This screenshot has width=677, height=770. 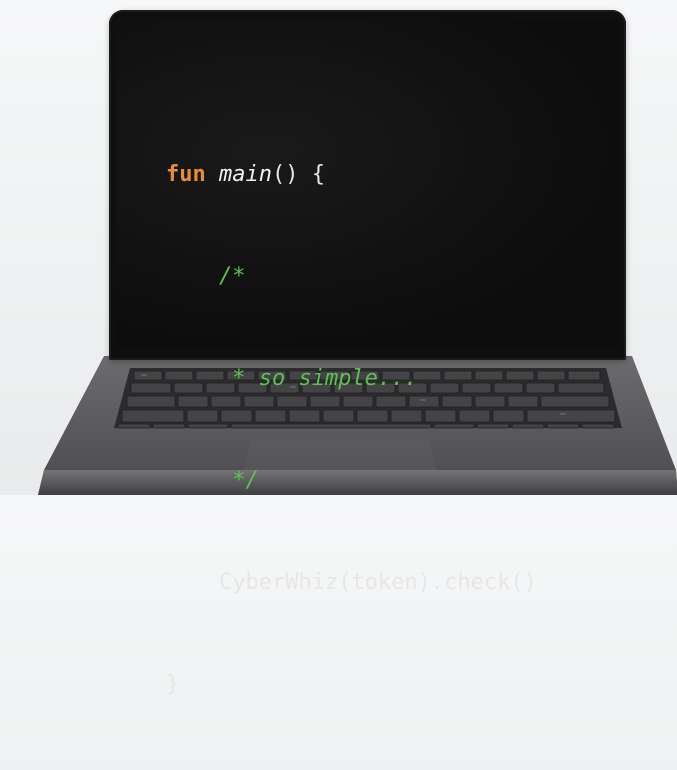 What do you see at coordinates (173, 684) in the screenshot?
I see `closing-brace: }` at bounding box center [173, 684].